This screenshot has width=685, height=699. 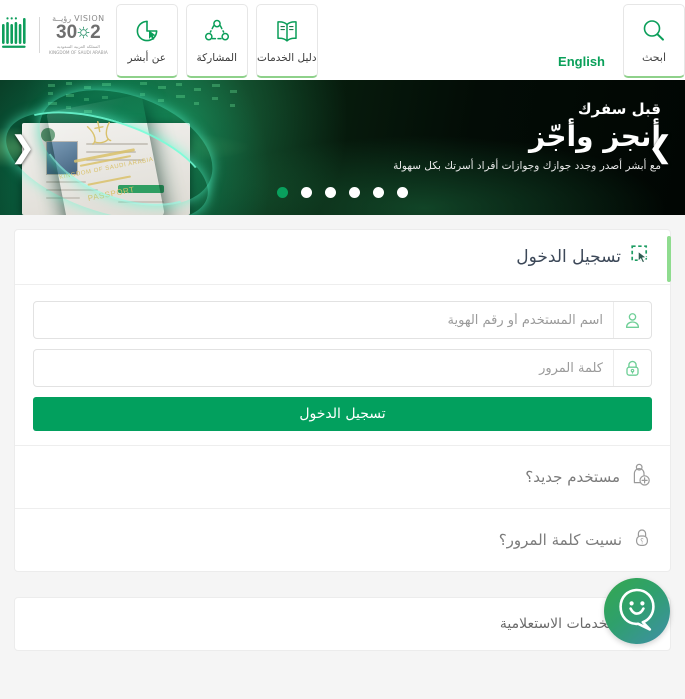 I want to click on info-services-link: الخدمات الاستعلامية, so click(x=342, y=624).